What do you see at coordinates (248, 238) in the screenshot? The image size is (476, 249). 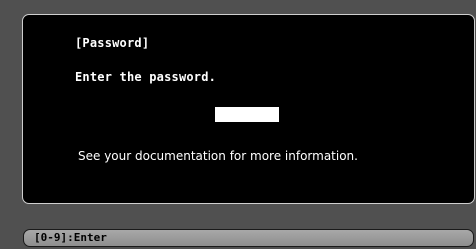 I see `key-help-bar: [0-9]:Enter` at bounding box center [248, 238].